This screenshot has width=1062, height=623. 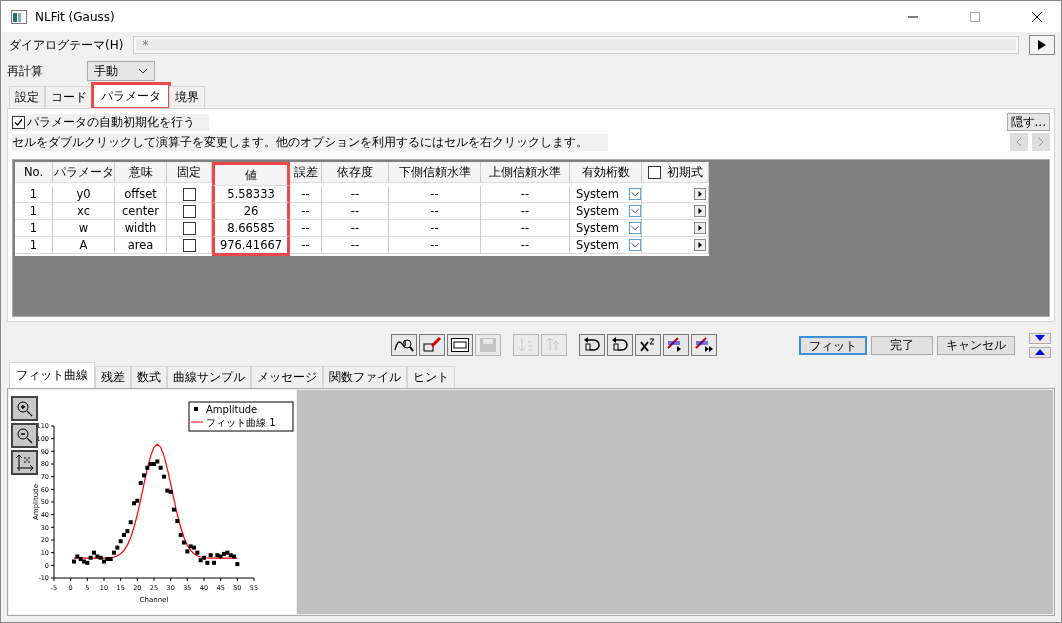 What do you see at coordinates (606, 172) in the screenshot?
I see `column-header: 有効桁数` at bounding box center [606, 172].